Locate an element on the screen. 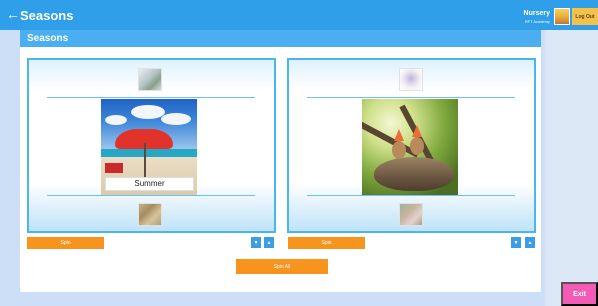 This screenshot has height=306, width=598. scroll-down-button-right: ▼ is located at coordinates (516, 242).